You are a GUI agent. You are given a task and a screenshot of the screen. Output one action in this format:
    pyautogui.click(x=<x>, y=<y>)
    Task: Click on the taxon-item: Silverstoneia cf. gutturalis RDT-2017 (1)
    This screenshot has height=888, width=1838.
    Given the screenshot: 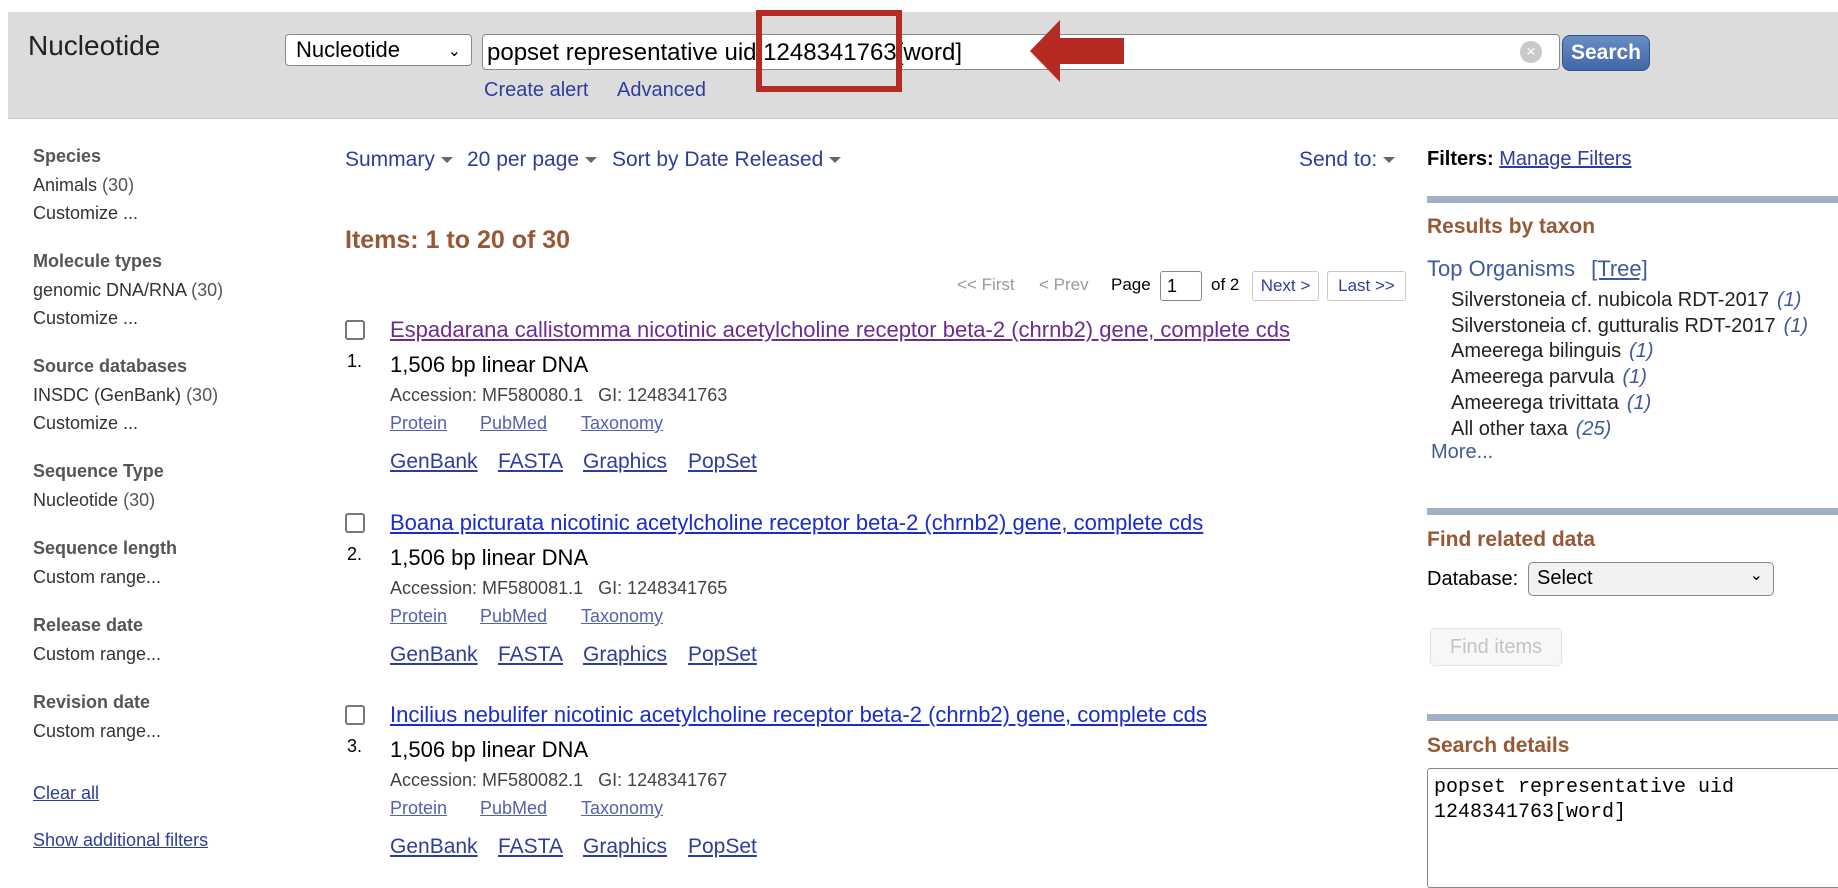 What is the action you would take?
    pyautogui.click(x=1629, y=326)
    